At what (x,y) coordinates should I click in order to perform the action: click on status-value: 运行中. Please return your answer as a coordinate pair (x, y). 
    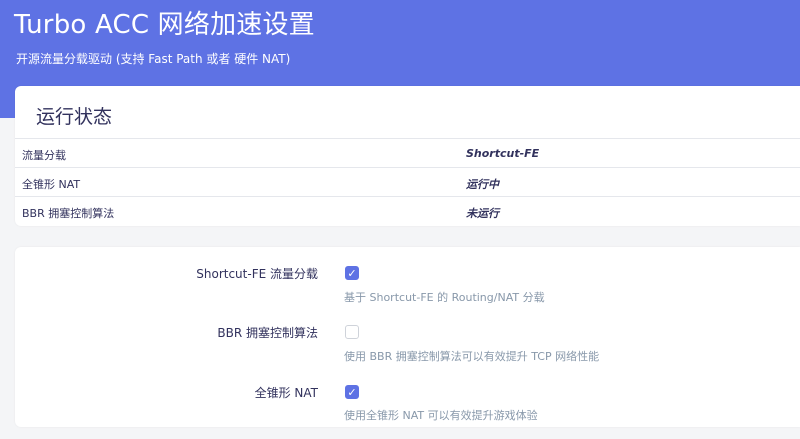
    Looking at the image, I should click on (482, 184).